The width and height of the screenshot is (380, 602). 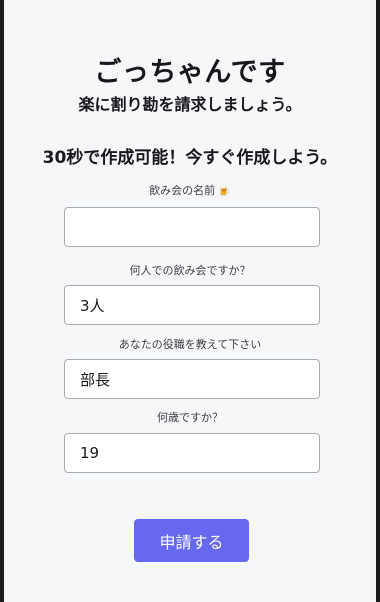 I want to click on headcount-label: 何人での飲み会ですか？, so click(x=190, y=270).